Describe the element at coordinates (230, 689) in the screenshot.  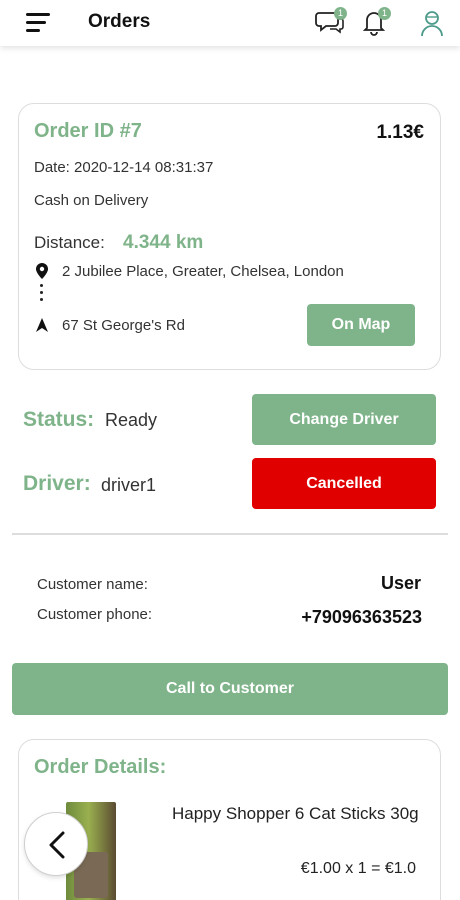
I see `call-customer-button: Call to Customer` at that location.